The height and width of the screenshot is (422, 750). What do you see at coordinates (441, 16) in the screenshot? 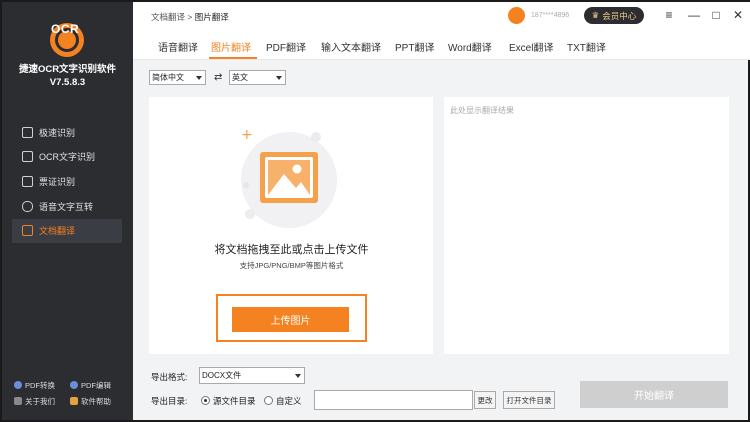
I see `top-bar: 文档翻译 > 图片翻译 187****4896 ♛ 会员中心 ≡ — □ ✕` at bounding box center [441, 16].